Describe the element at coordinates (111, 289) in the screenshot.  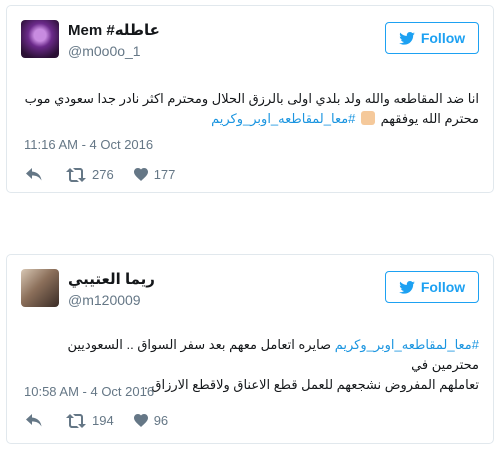
I see `author-names: ريما العتيبي @m120009` at that location.